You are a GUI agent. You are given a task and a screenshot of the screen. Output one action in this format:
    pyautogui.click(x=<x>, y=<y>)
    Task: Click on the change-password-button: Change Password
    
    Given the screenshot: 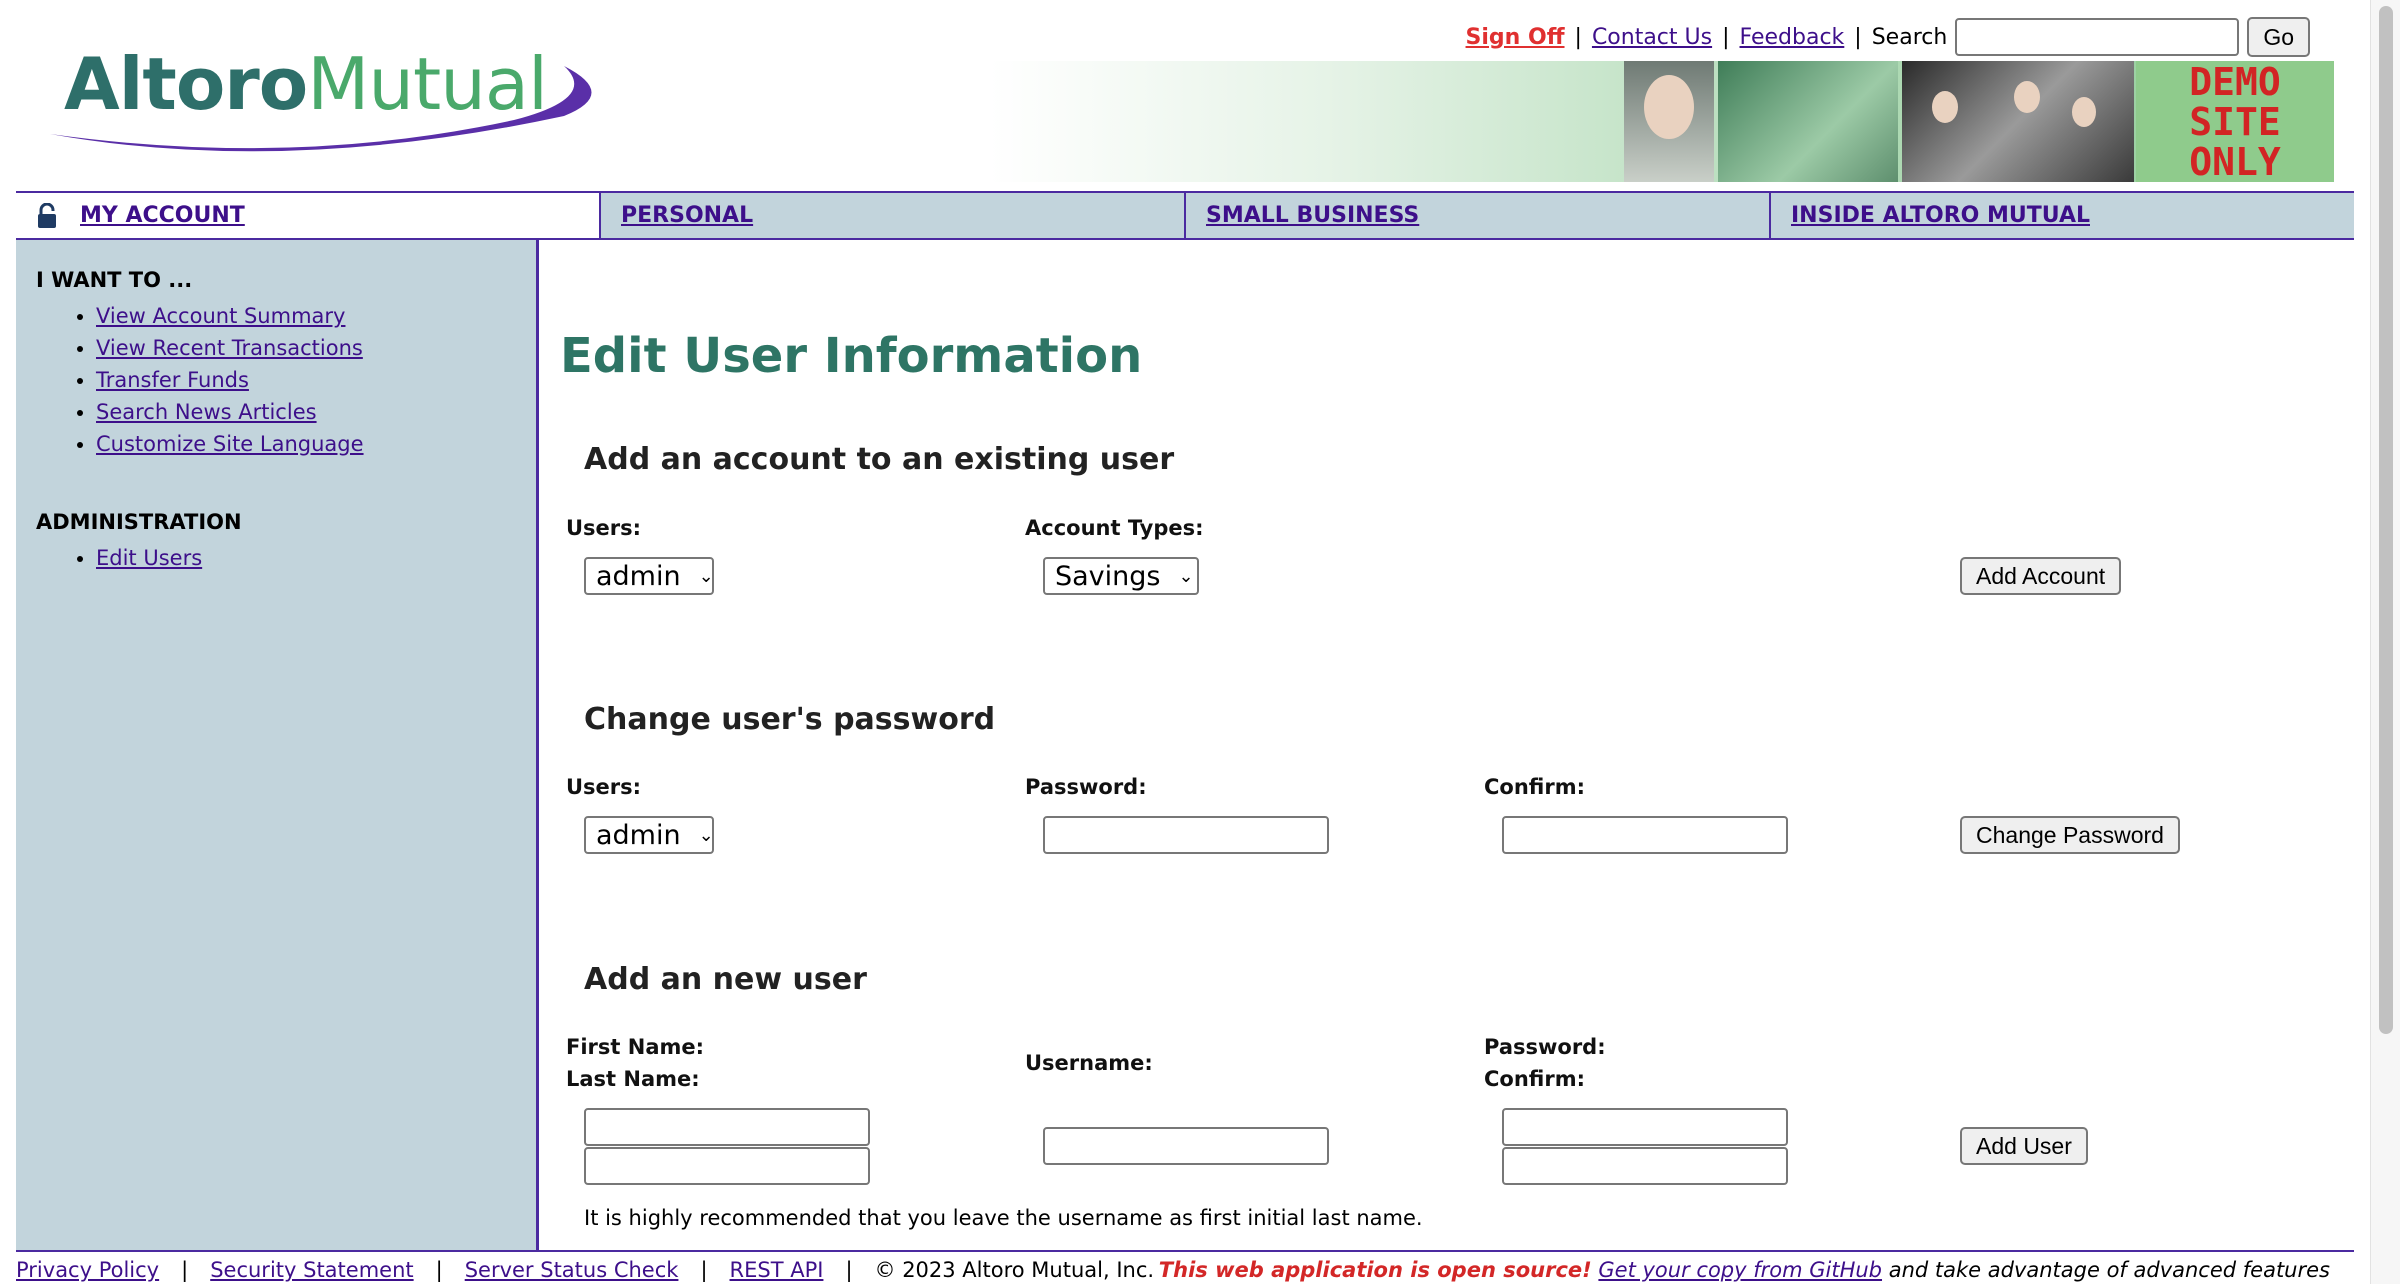 What is the action you would take?
    pyautogui.click(x=2070, y=835)
    